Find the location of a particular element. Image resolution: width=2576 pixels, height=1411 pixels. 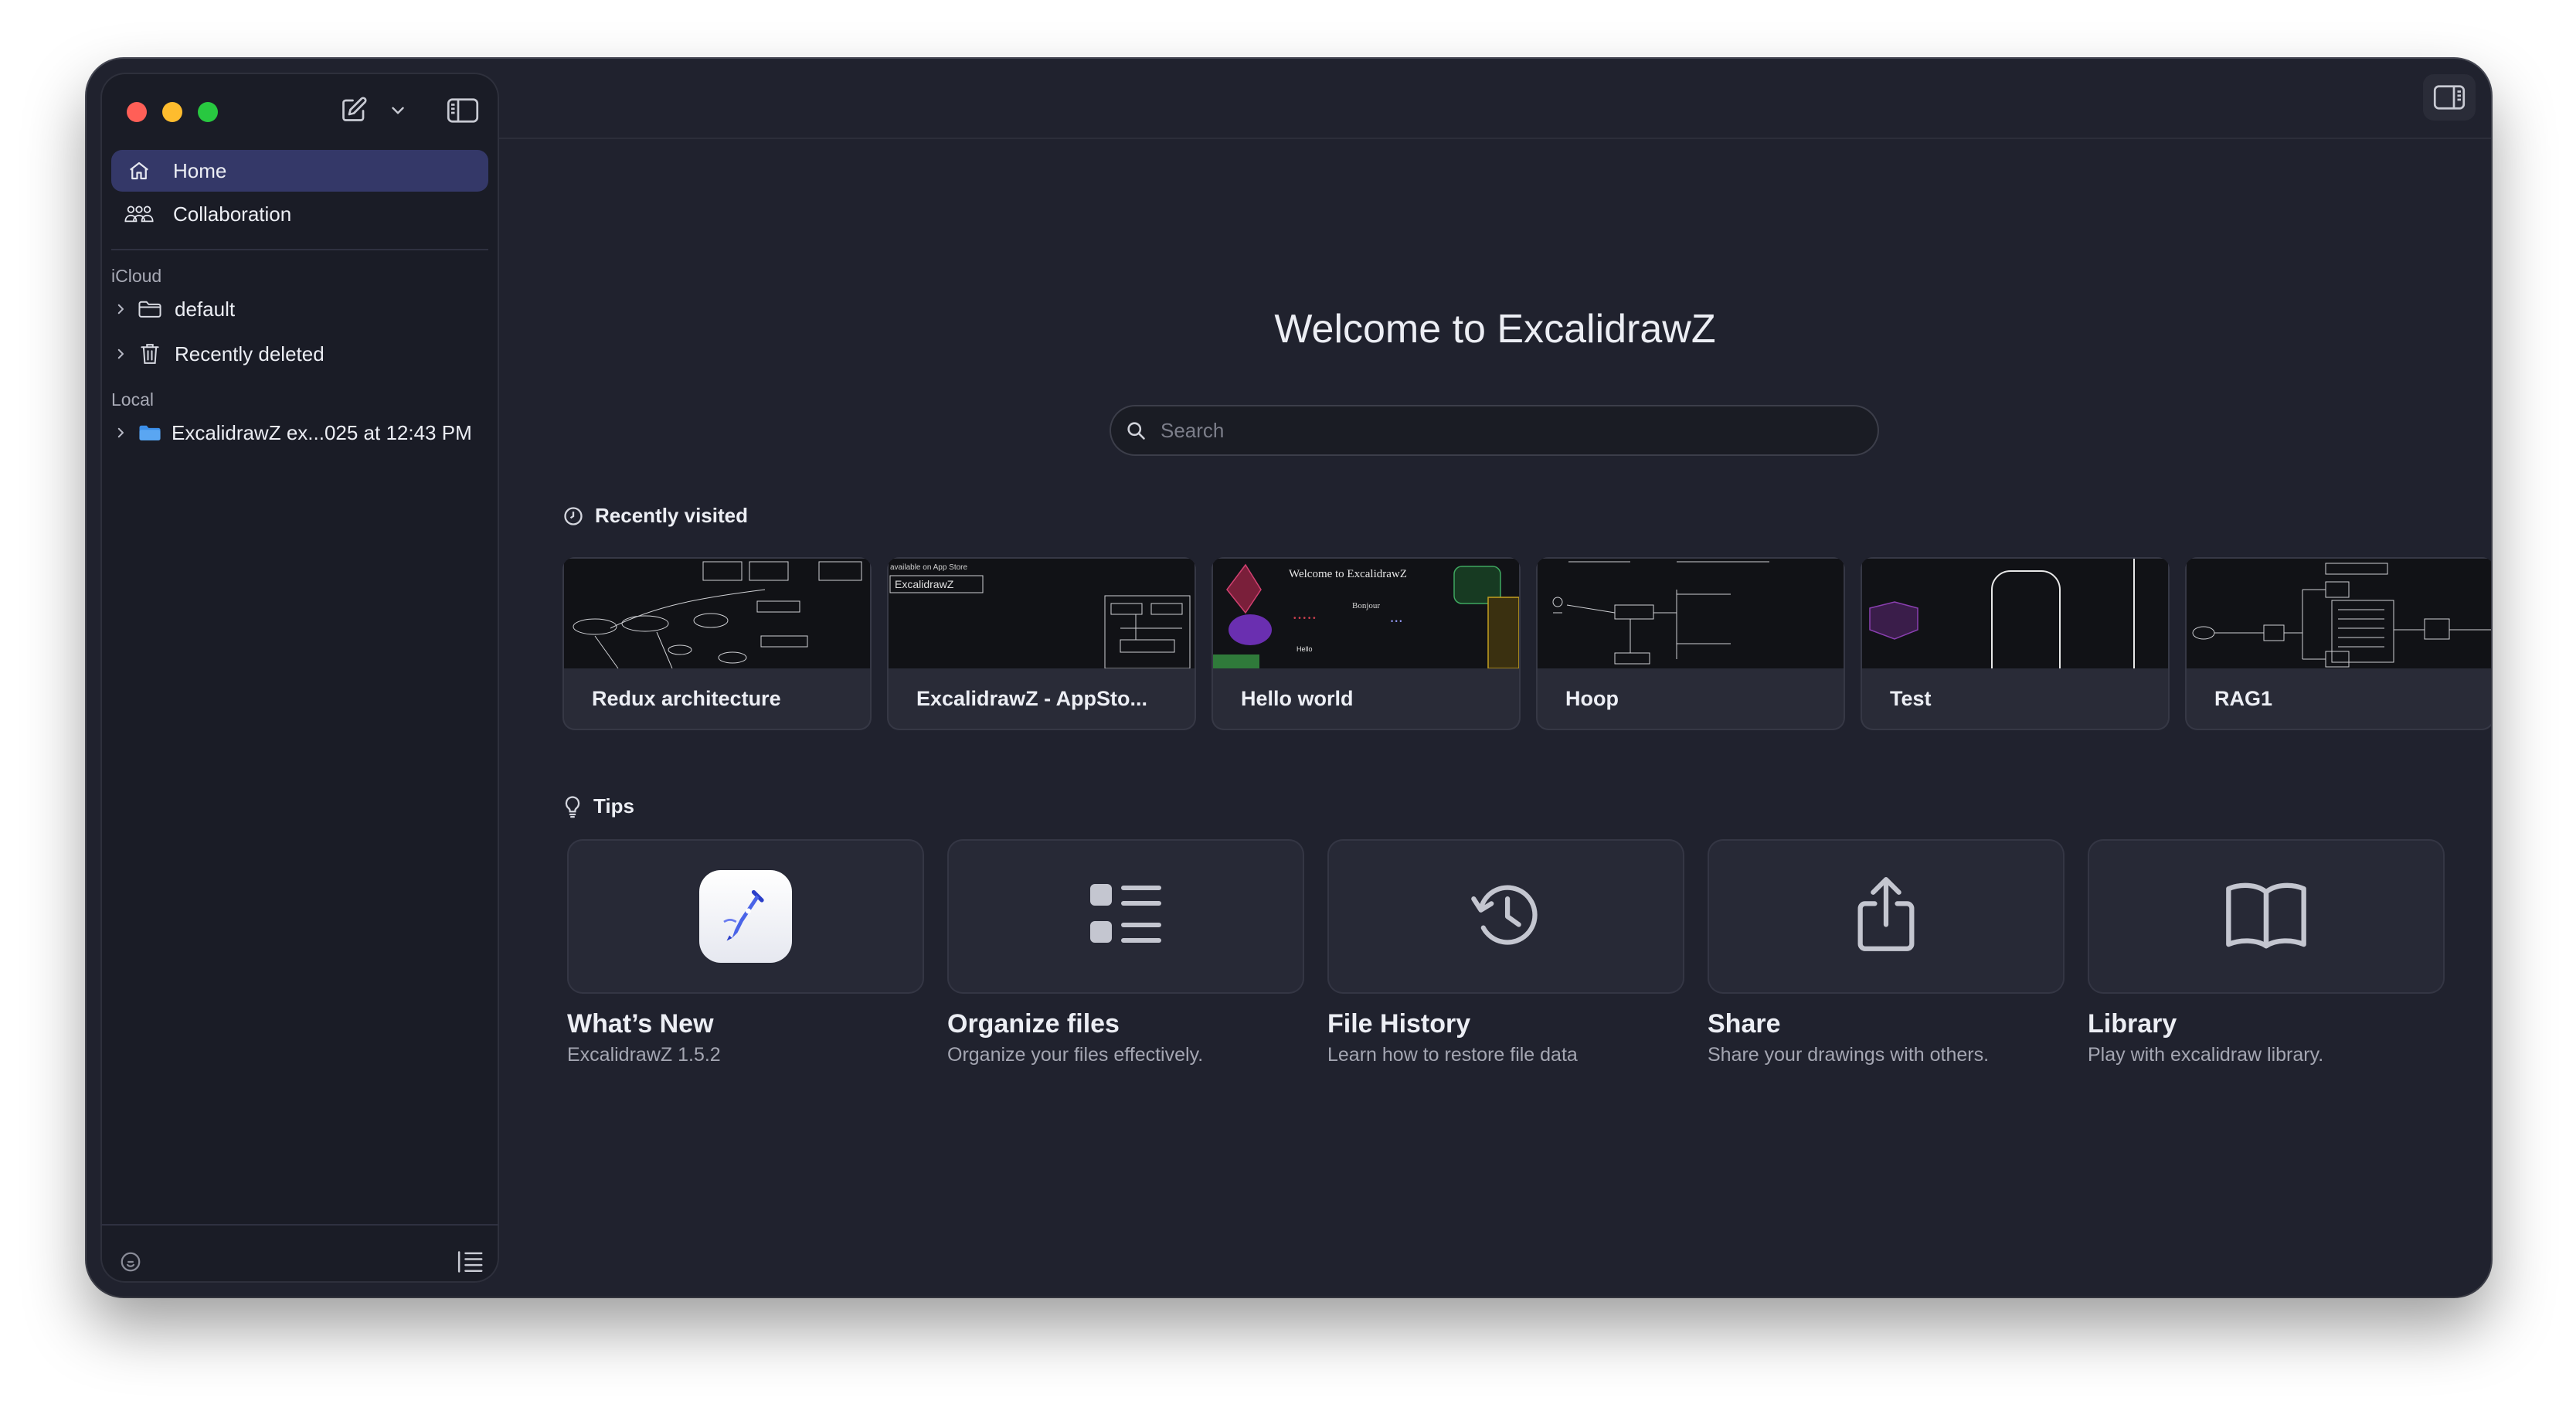

trash-icon is located at coordinates (150, 354).